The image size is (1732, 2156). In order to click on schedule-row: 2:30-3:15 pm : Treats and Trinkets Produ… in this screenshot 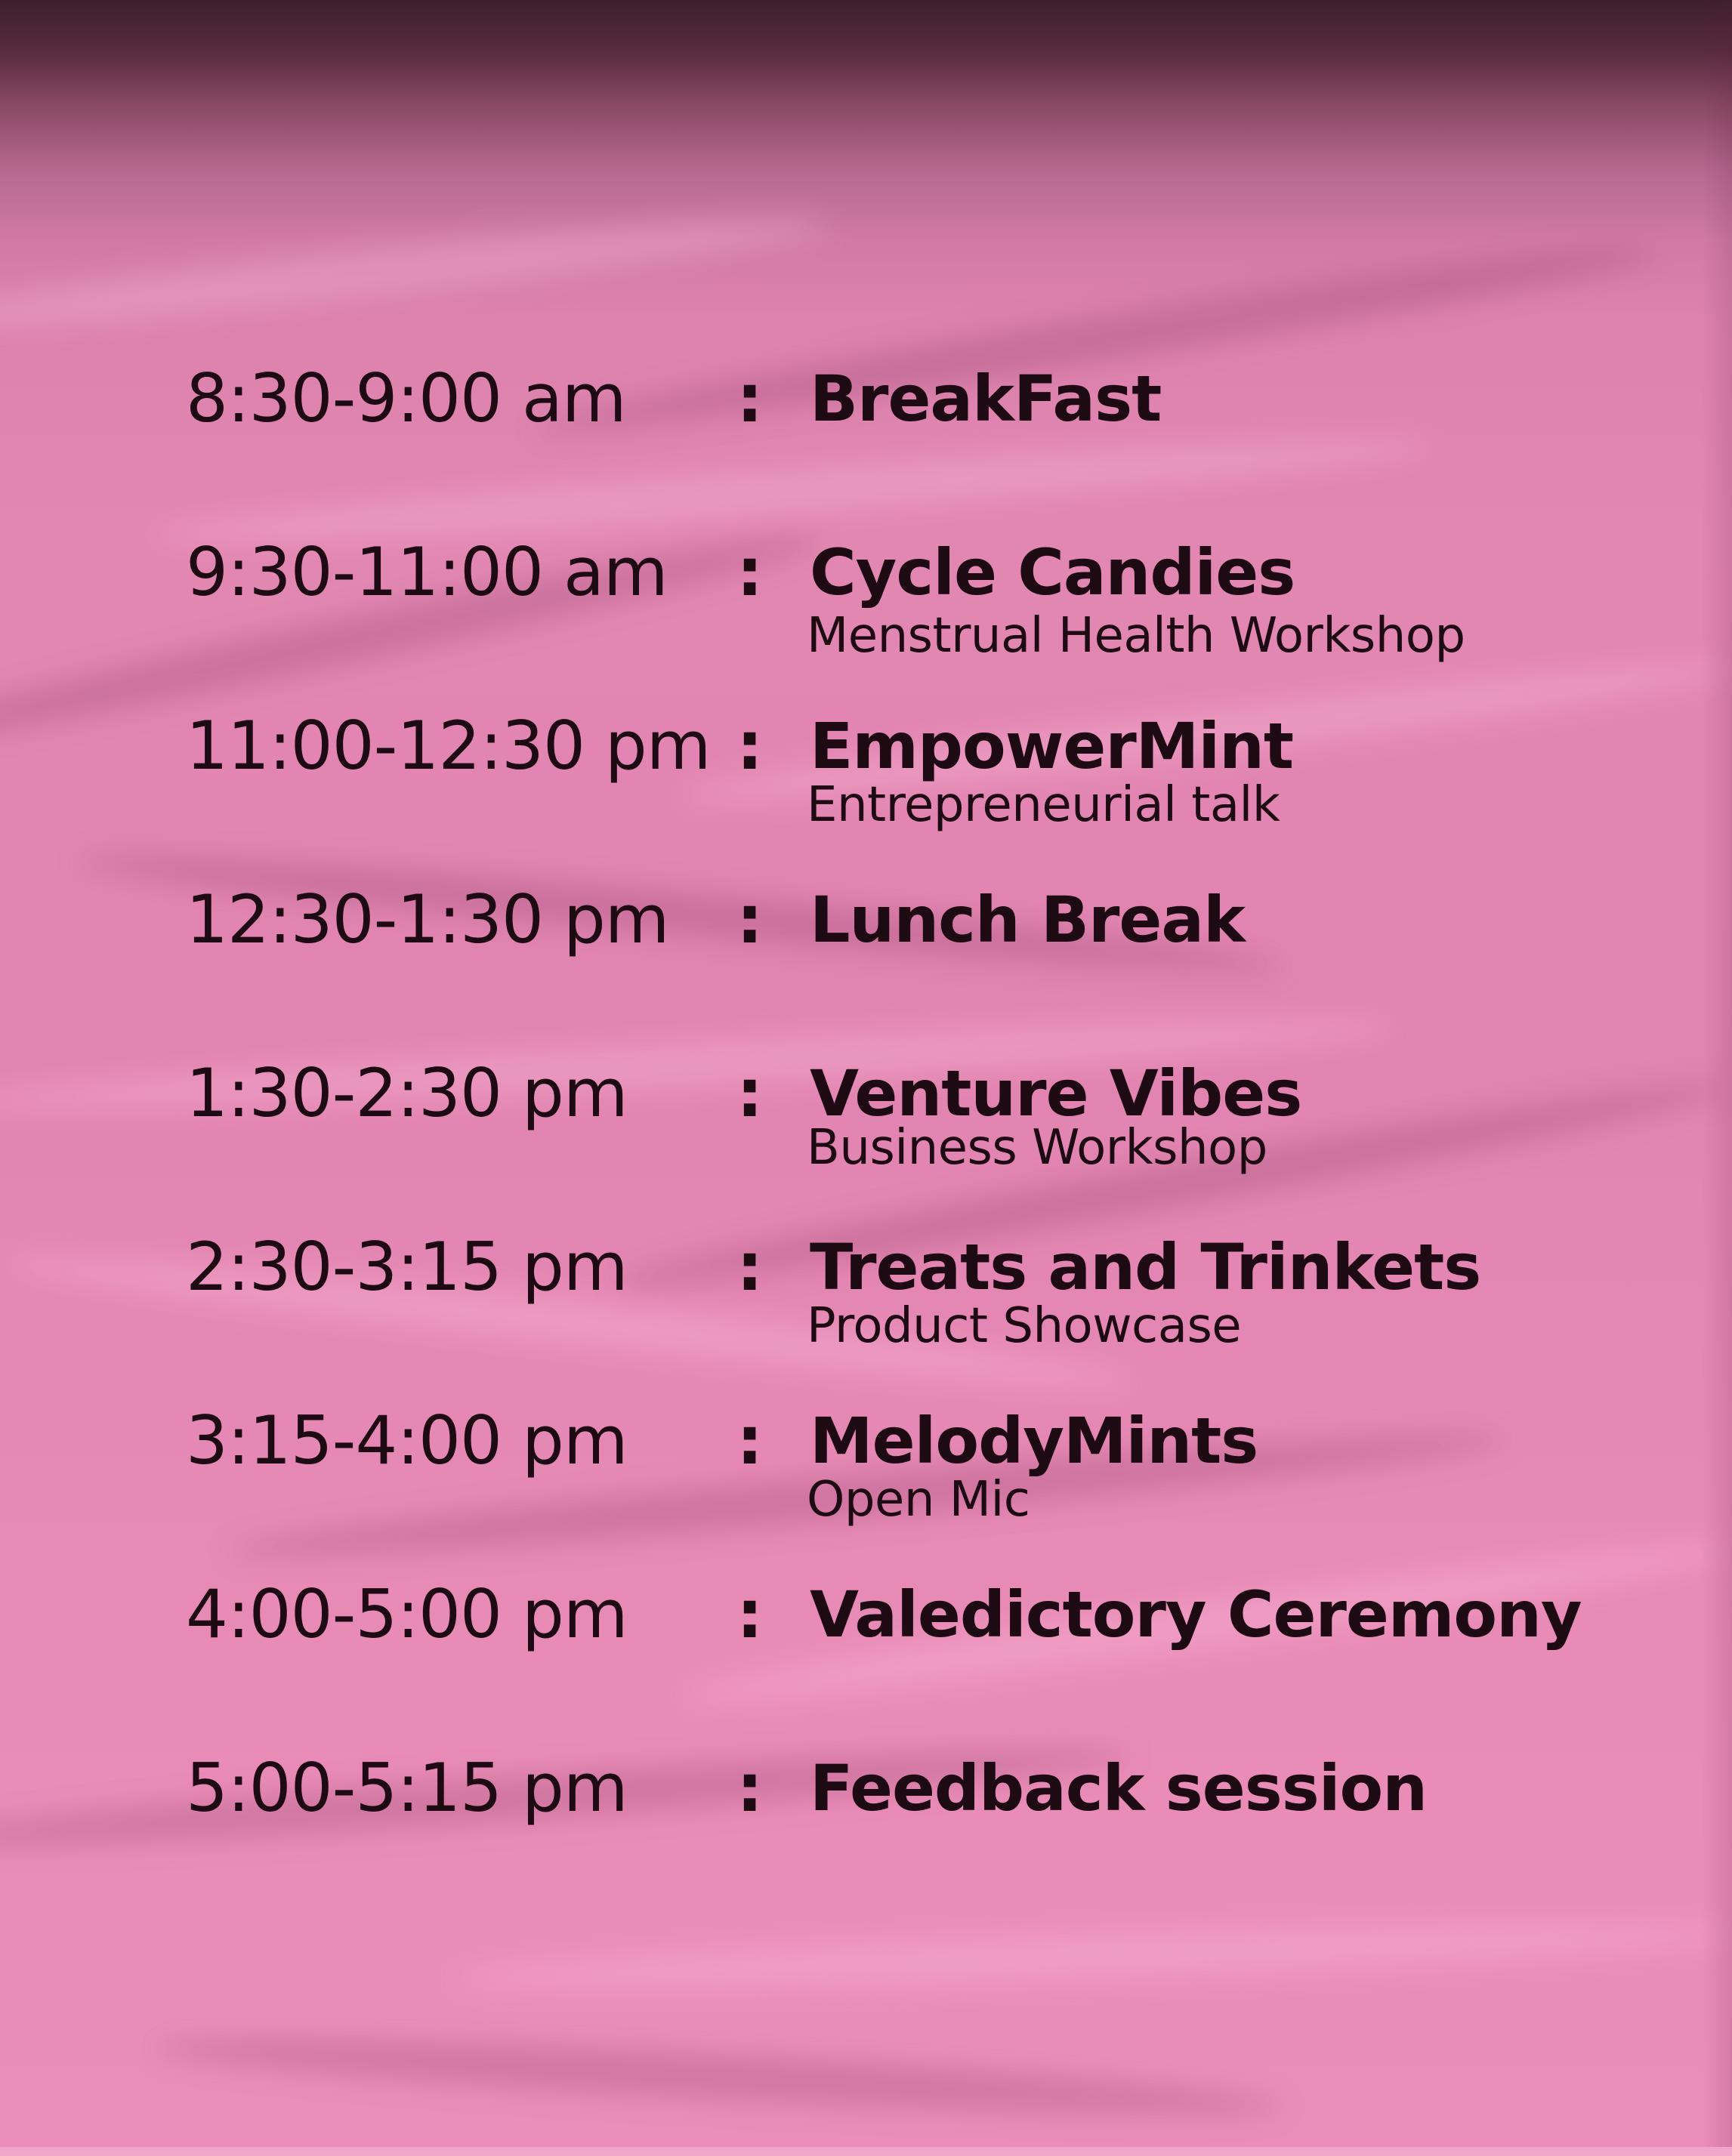, I will do `click(866, 1304)`.